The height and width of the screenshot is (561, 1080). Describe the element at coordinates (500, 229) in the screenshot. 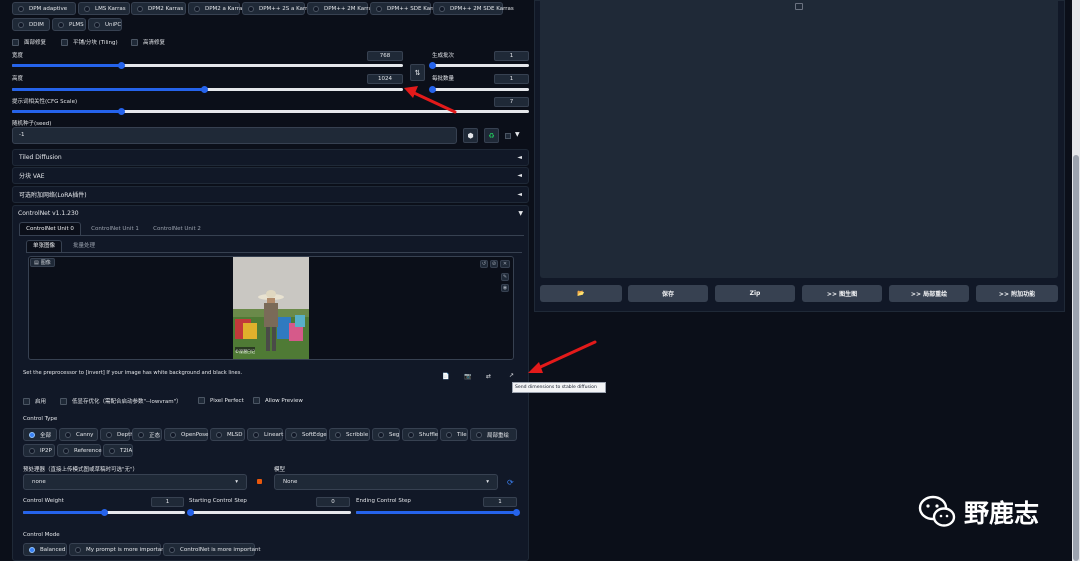

I see `annotation-arrows` at that location.